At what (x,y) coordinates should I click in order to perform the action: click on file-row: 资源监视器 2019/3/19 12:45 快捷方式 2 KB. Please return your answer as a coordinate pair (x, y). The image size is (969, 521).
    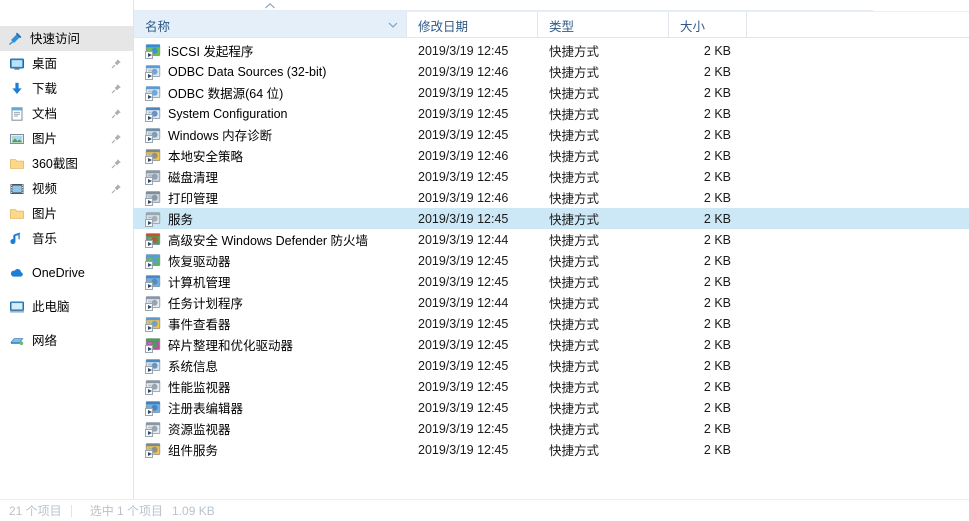
    Looking at the image, I should click on (551, 428).